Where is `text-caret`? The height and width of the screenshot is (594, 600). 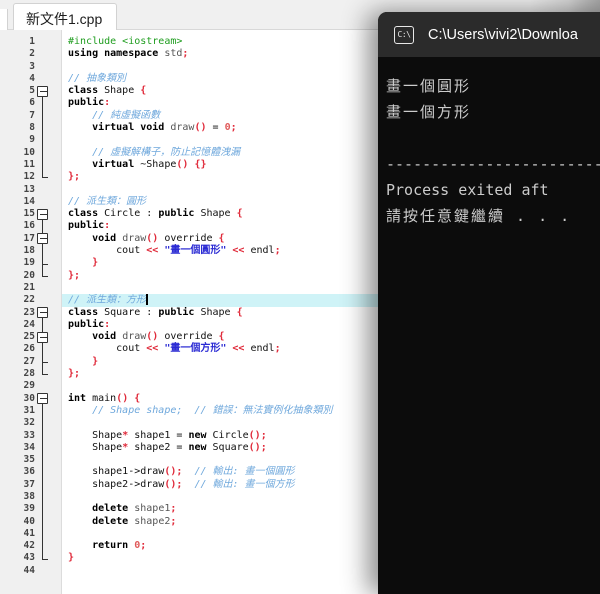 text-caret is located at coordinates (147, 300).